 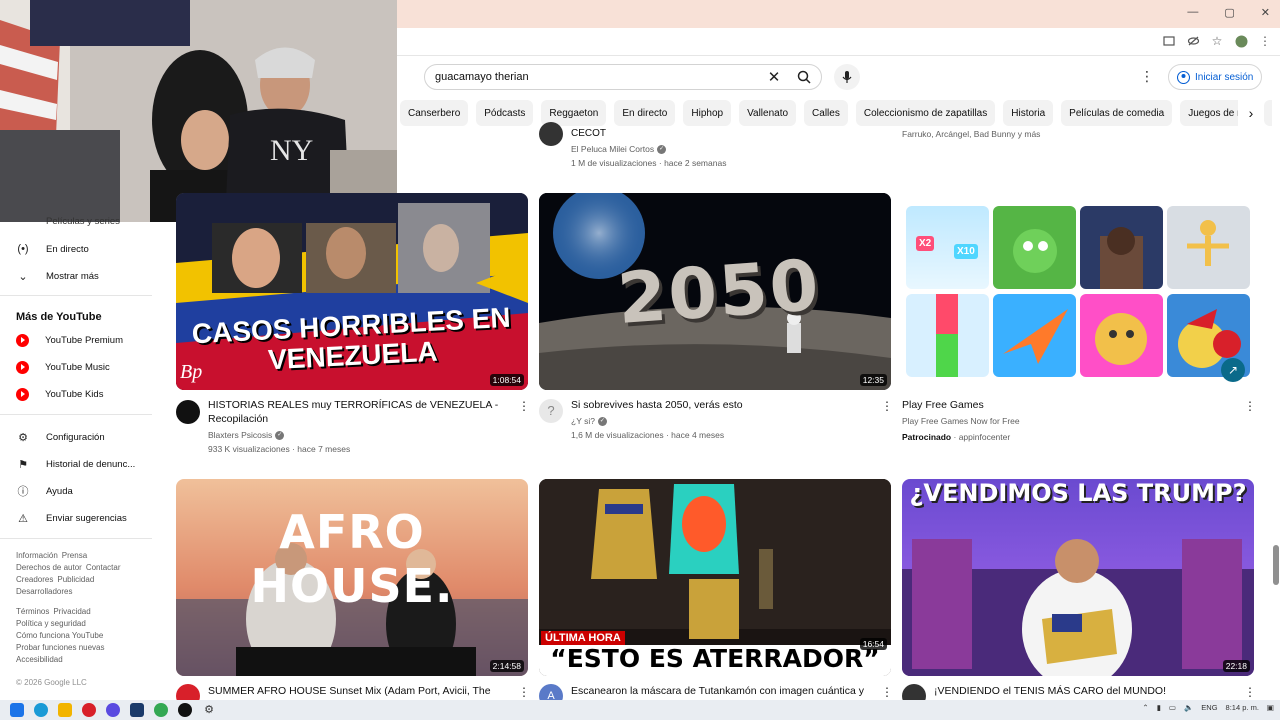 What do you see at coordinates (1276, 565) in the screenshot?
I see `scrollbar-thumb` at bounding box center [1276, 565].